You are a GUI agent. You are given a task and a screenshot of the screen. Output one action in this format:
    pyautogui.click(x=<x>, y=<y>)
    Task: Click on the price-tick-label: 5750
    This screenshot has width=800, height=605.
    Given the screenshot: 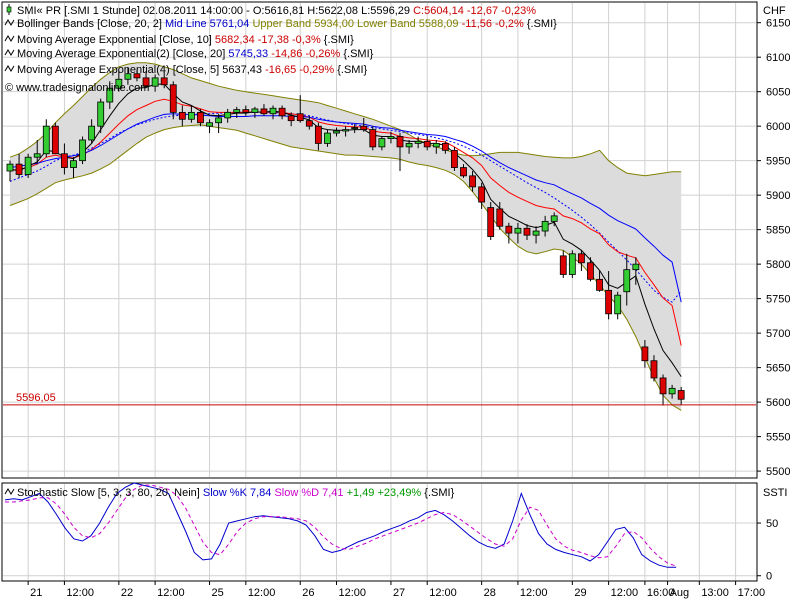 What is the action you would take?
    pyautogui.click(x=778, y=300)
    